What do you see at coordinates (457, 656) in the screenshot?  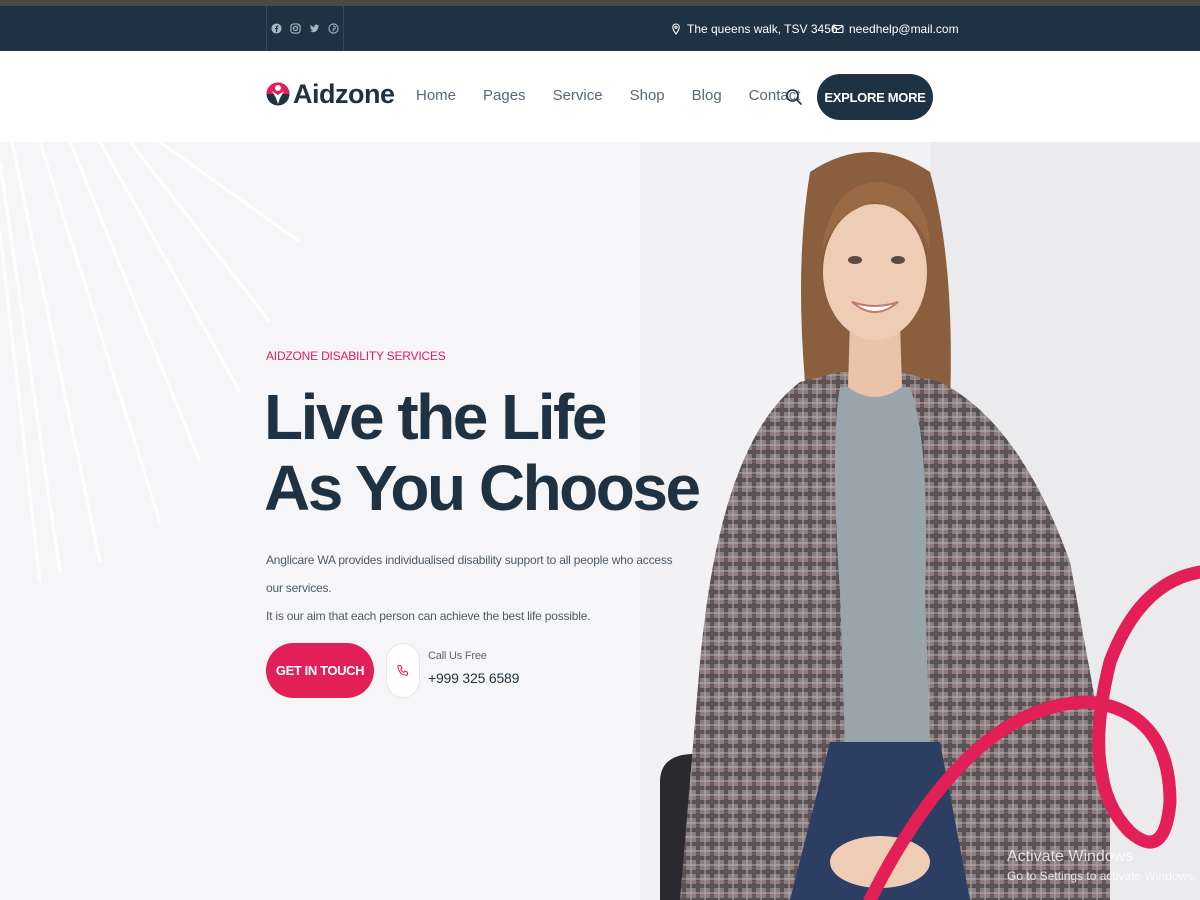 I see `call-label: Call Us Free` at bounding box center [457, 656].